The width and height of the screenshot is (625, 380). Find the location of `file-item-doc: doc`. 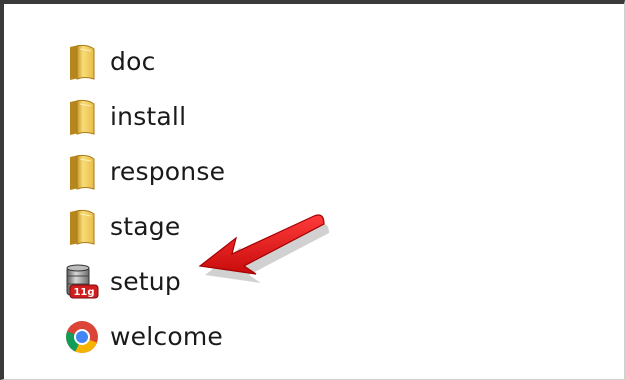

file-item-doc: doc is located at coordinates (143, 61).